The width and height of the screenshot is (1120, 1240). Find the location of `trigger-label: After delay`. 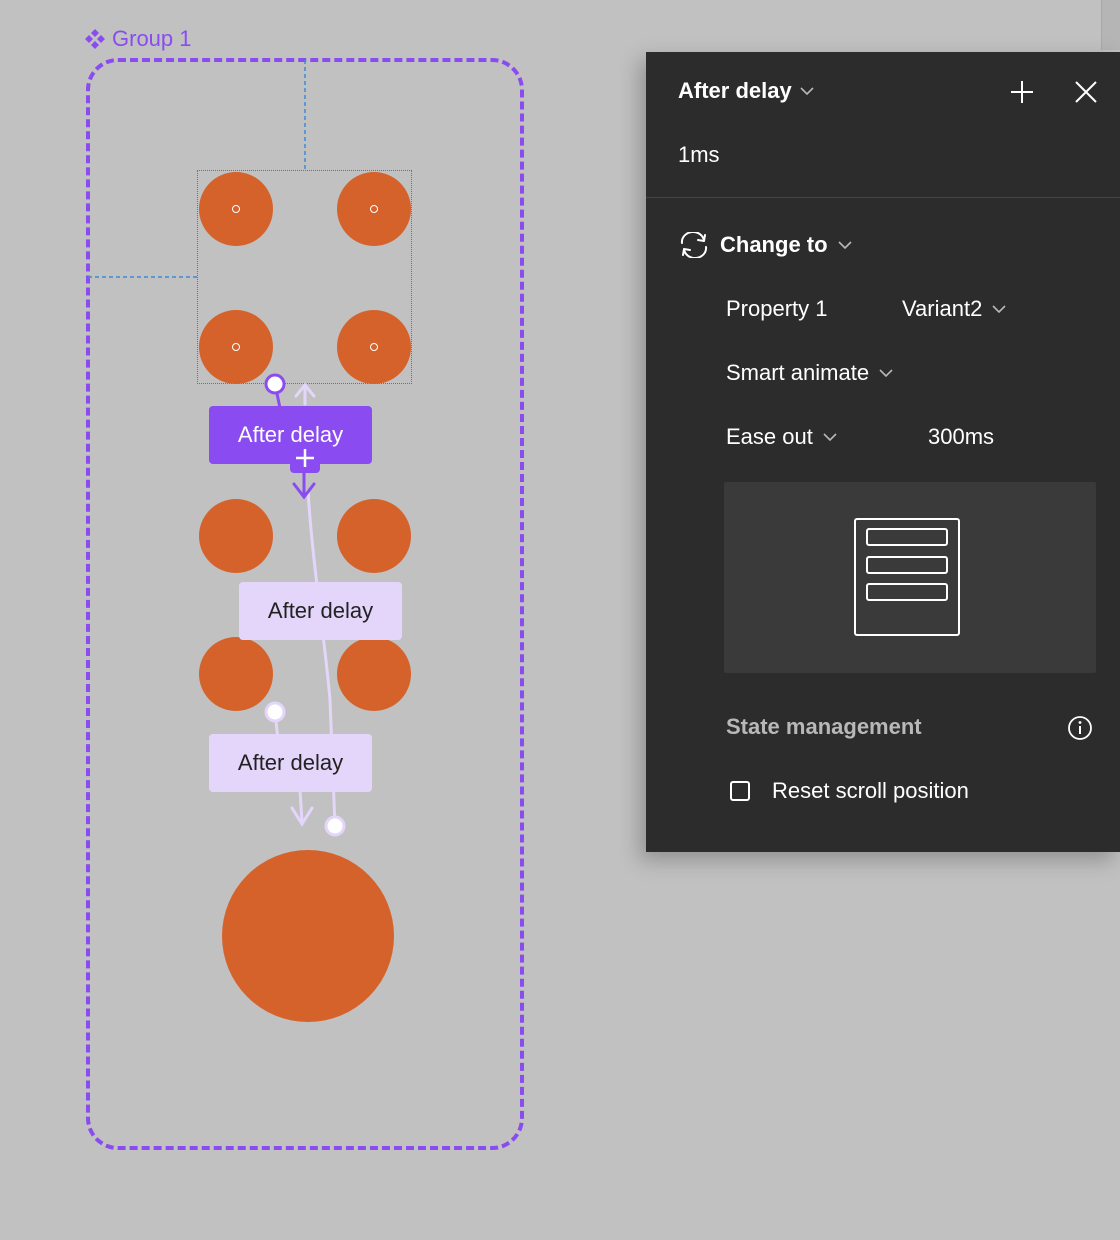

trigger-label: After delay is located at coordinates (735, 90).